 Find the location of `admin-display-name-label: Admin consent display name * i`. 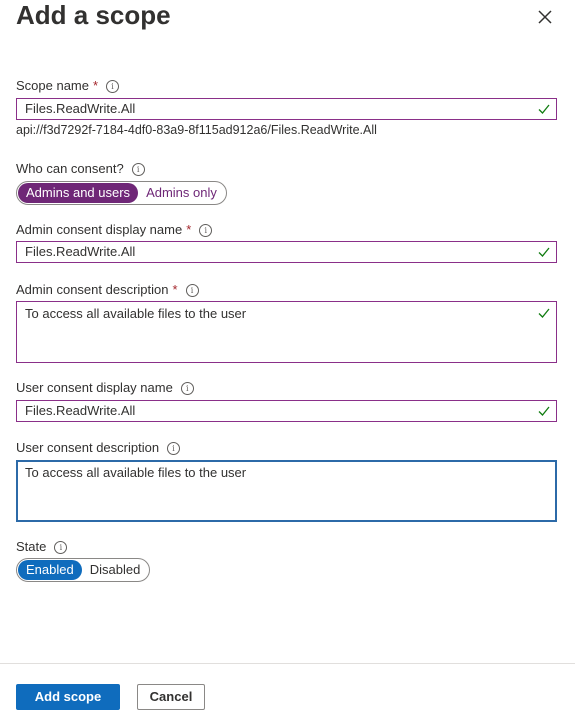

admin-display-name-label: Admin consent display name * i is located at coordinates (114, 230).